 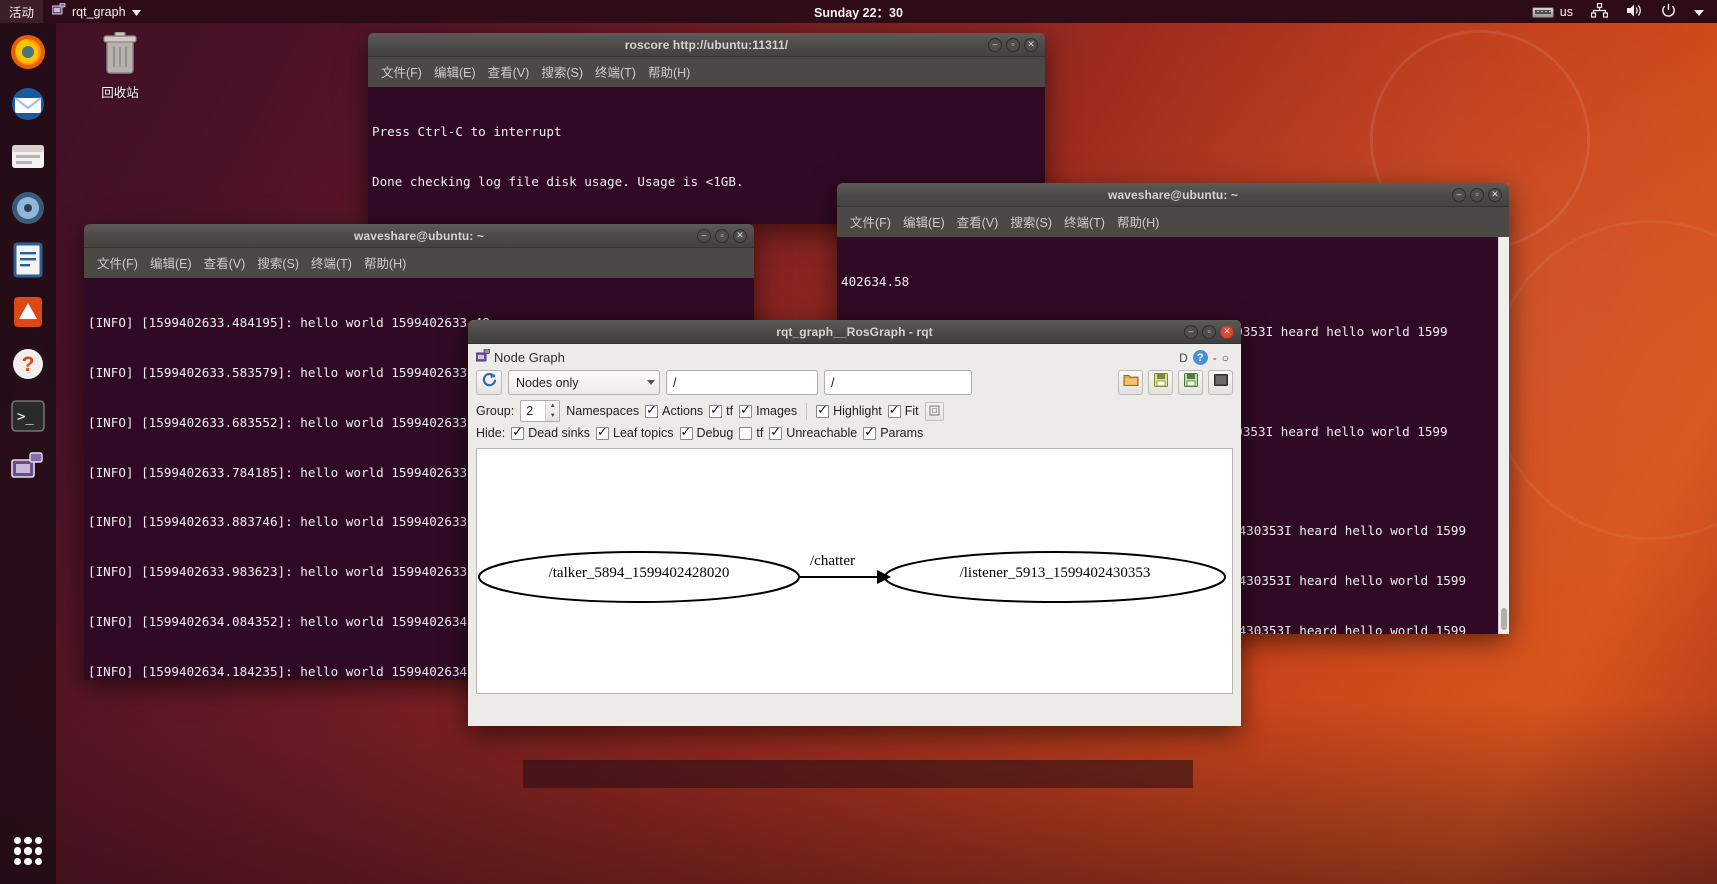 I want to click on undock-icon: D, so click(x=1183, y=358).